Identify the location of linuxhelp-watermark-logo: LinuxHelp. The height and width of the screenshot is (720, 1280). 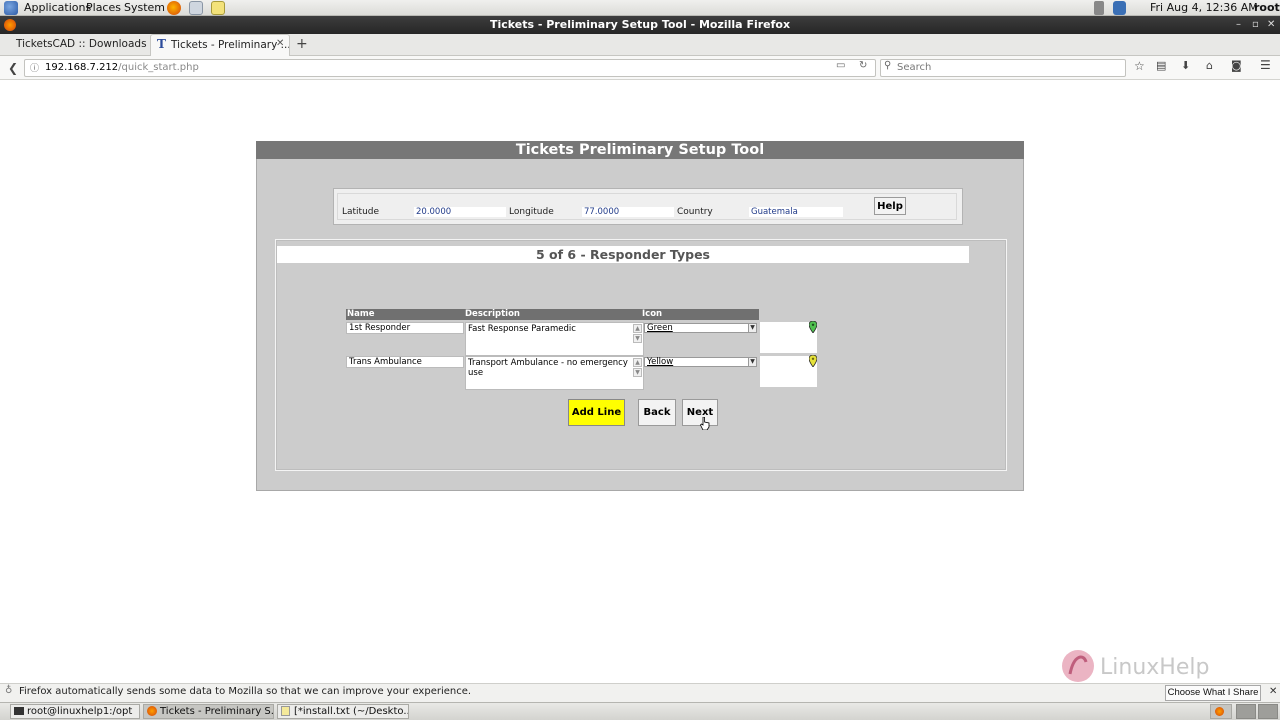
(1135, 666).